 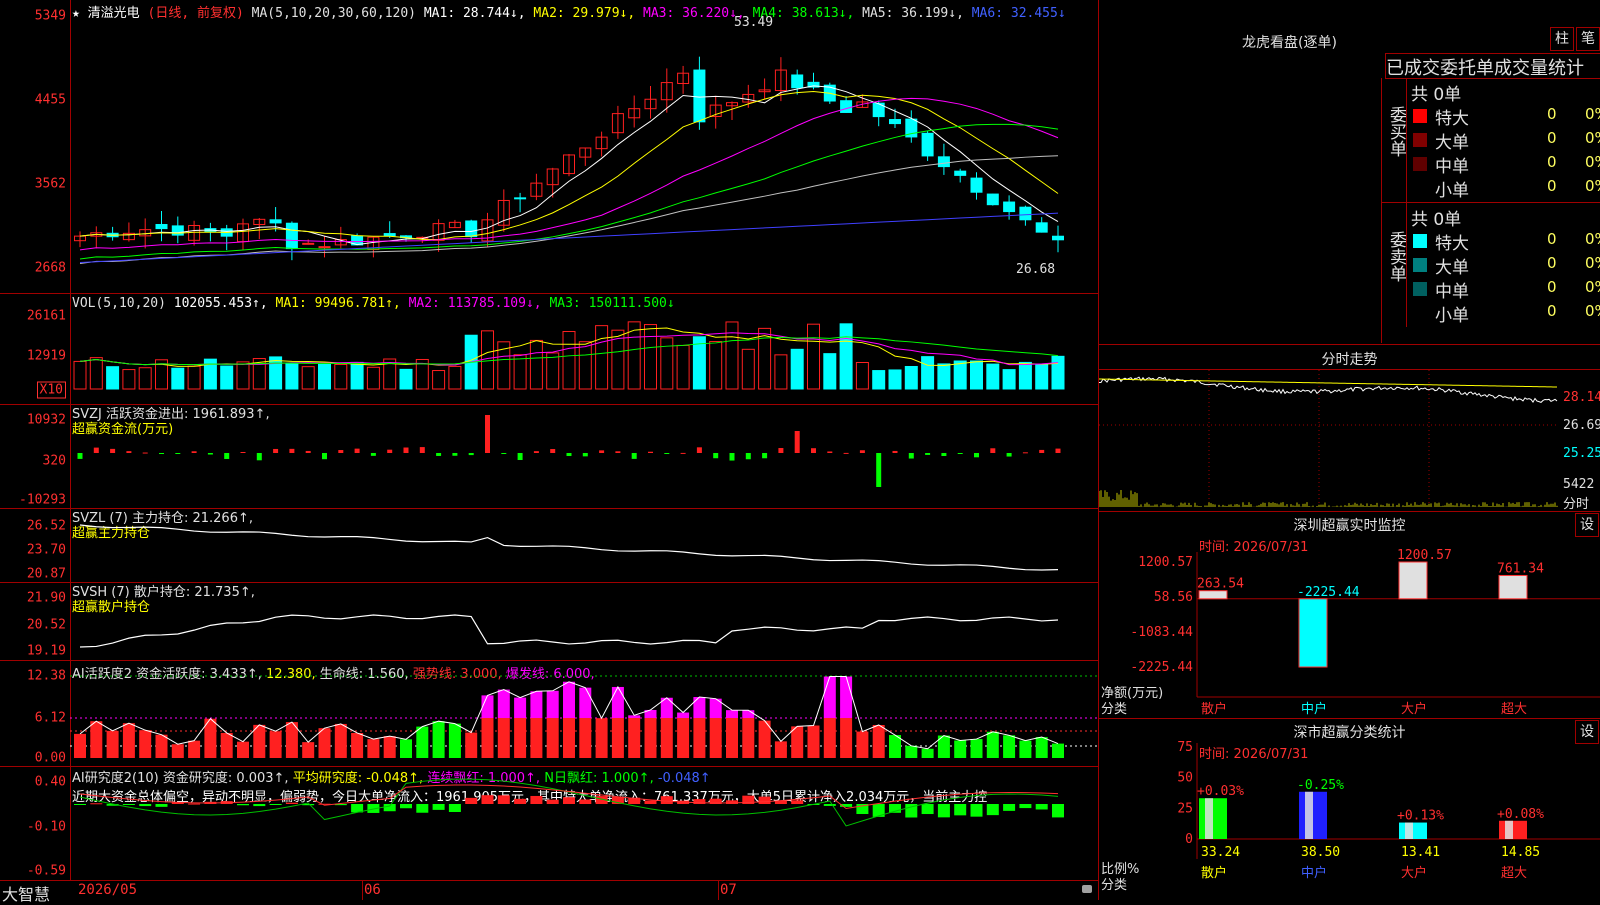 What do you see at coordinates (26, 893) in the screenshot?
I see `brand-label: 大智慧` at bounding box center [26, 893].